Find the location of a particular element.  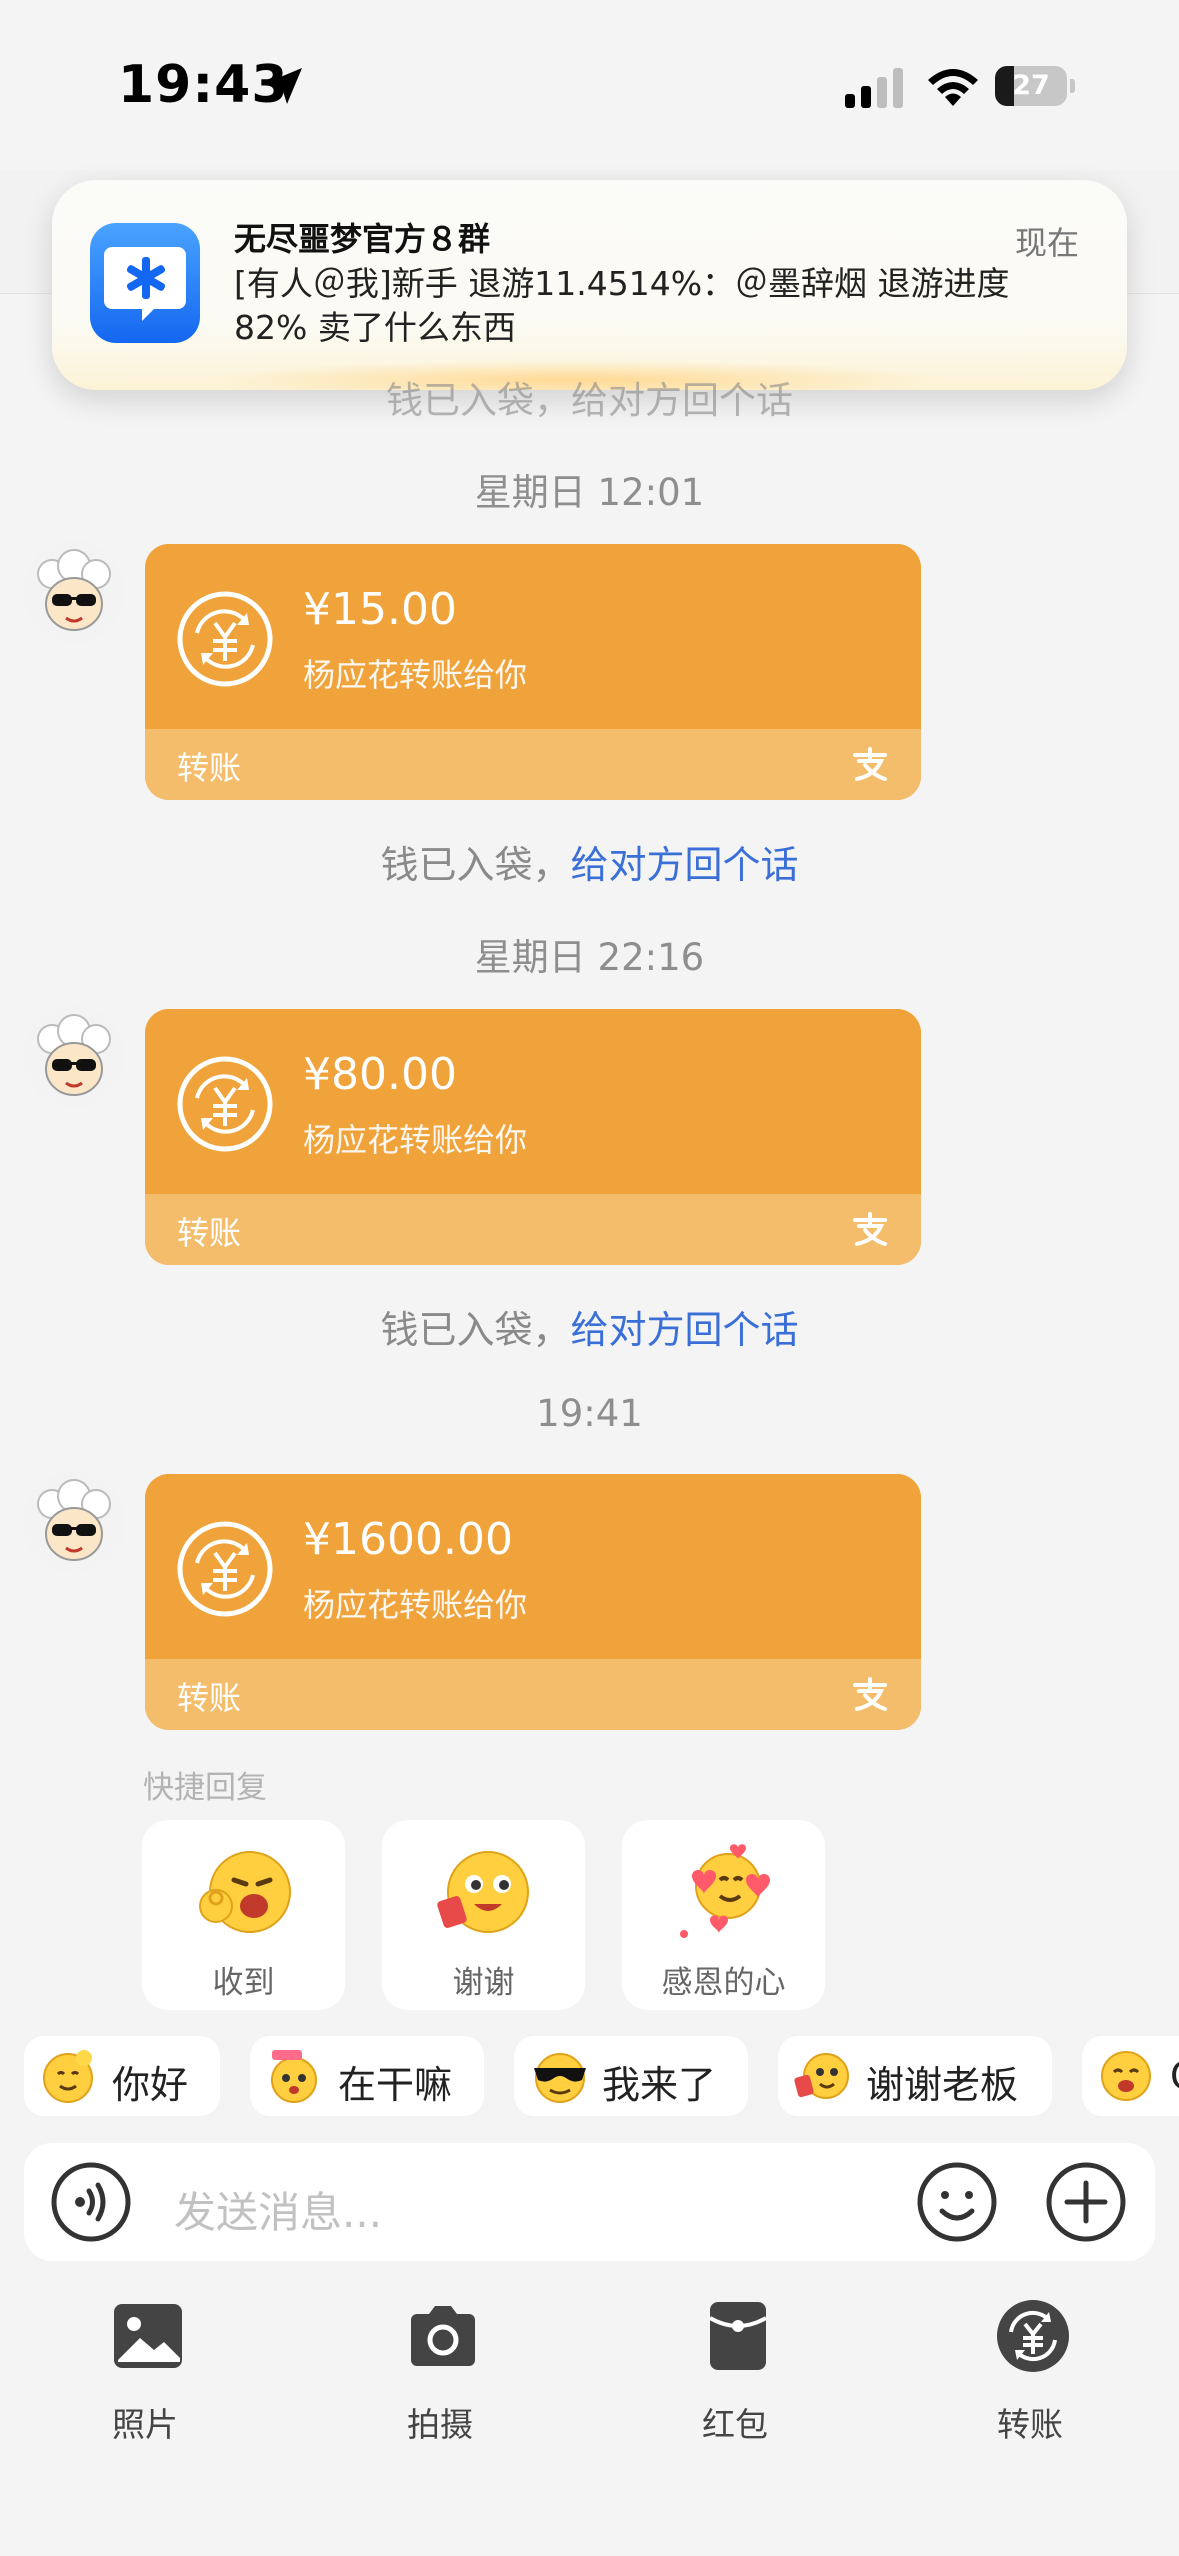

hearts-emoji-icon is located at coordinates (725, 1891).